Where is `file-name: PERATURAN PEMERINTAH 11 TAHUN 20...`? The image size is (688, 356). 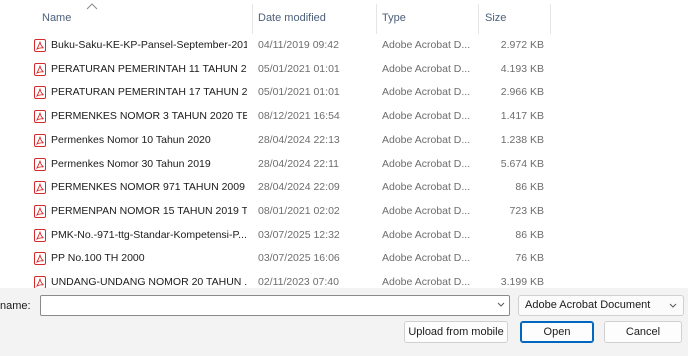
file-name: PERATURAN PEMERINTAH 11 TAHUN 20... is located at coordinates (149, 68).